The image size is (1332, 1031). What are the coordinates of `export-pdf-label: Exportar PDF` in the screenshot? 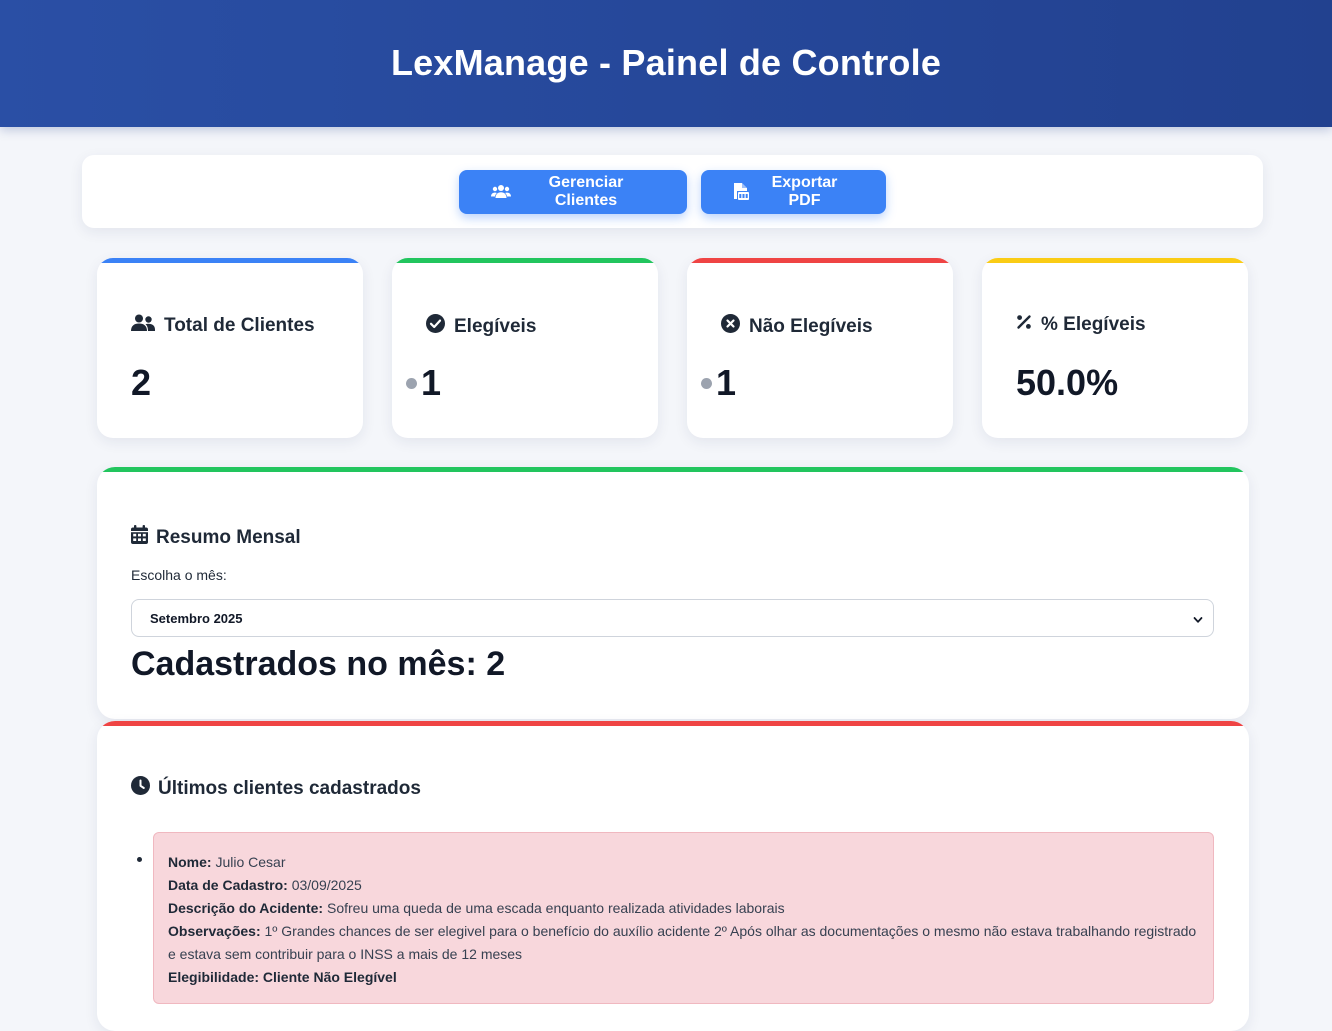 It's located at (804, 191).